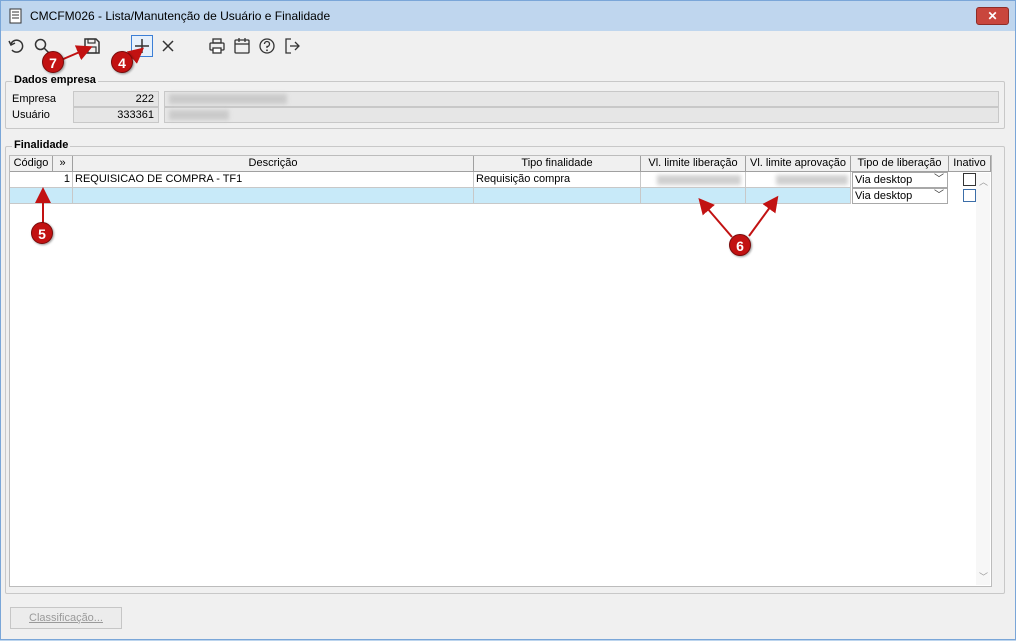 The height and width of the screenshot is (641, 1016). What do you see at coordinates (199, 115) in the screenshot?
I see `redacted-usuario-name` at bounding box center [199, 115].